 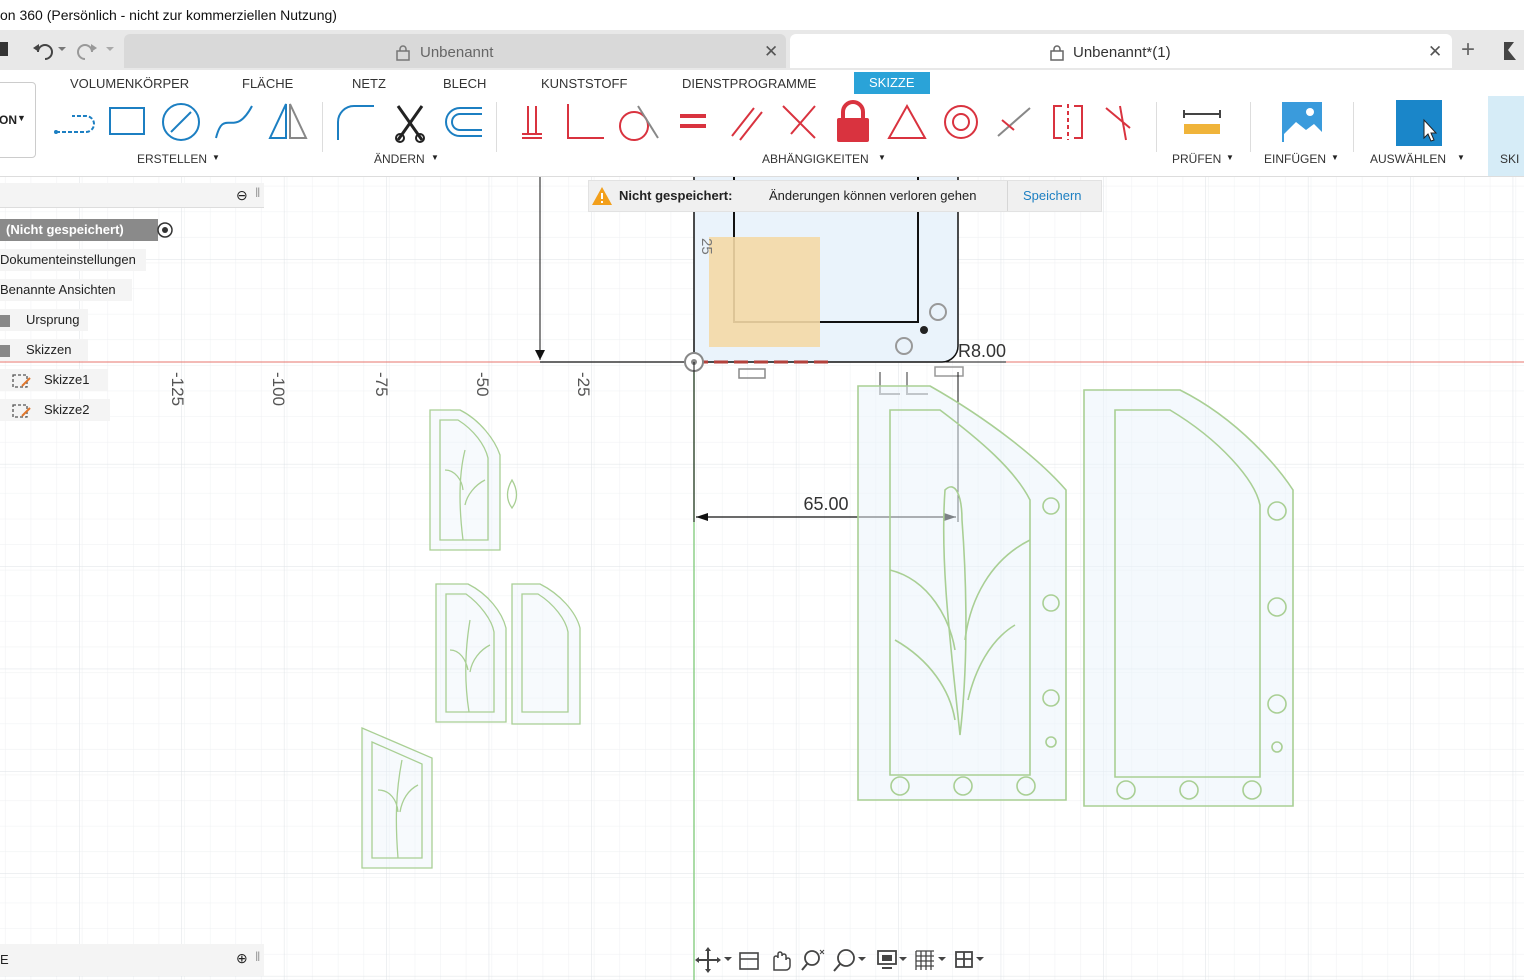 What do you see at coordinates (825, 504) in the screenshot?
I see `dimension-width-label: 65.00` at bounding box center [825, 504].